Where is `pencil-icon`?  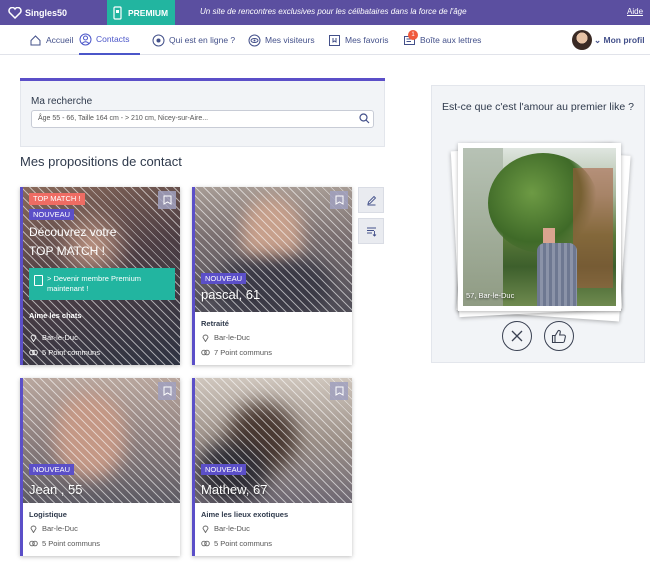
pencil-icon is located at coordinates (371, 200).